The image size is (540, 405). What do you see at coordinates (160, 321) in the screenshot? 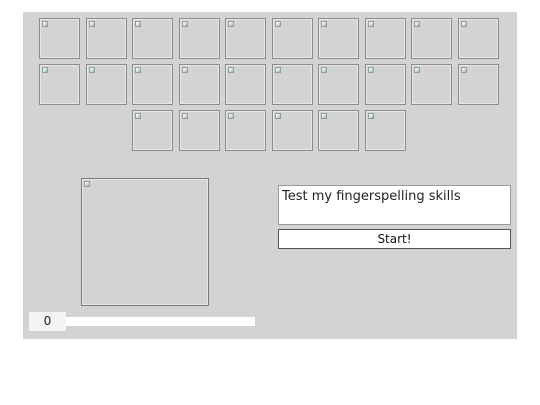
I see `progress-bar` at bounding box center [160, 321].